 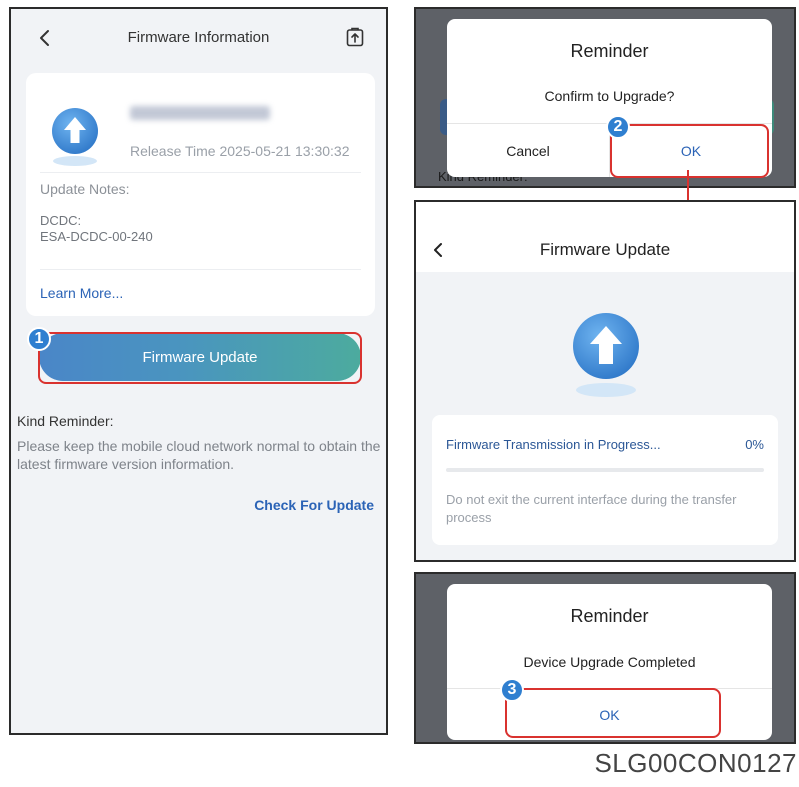 What do you see at coordinates (618, 127) in the screenshot?
I see `step-badge: 2` at bounding box center [618, 127].